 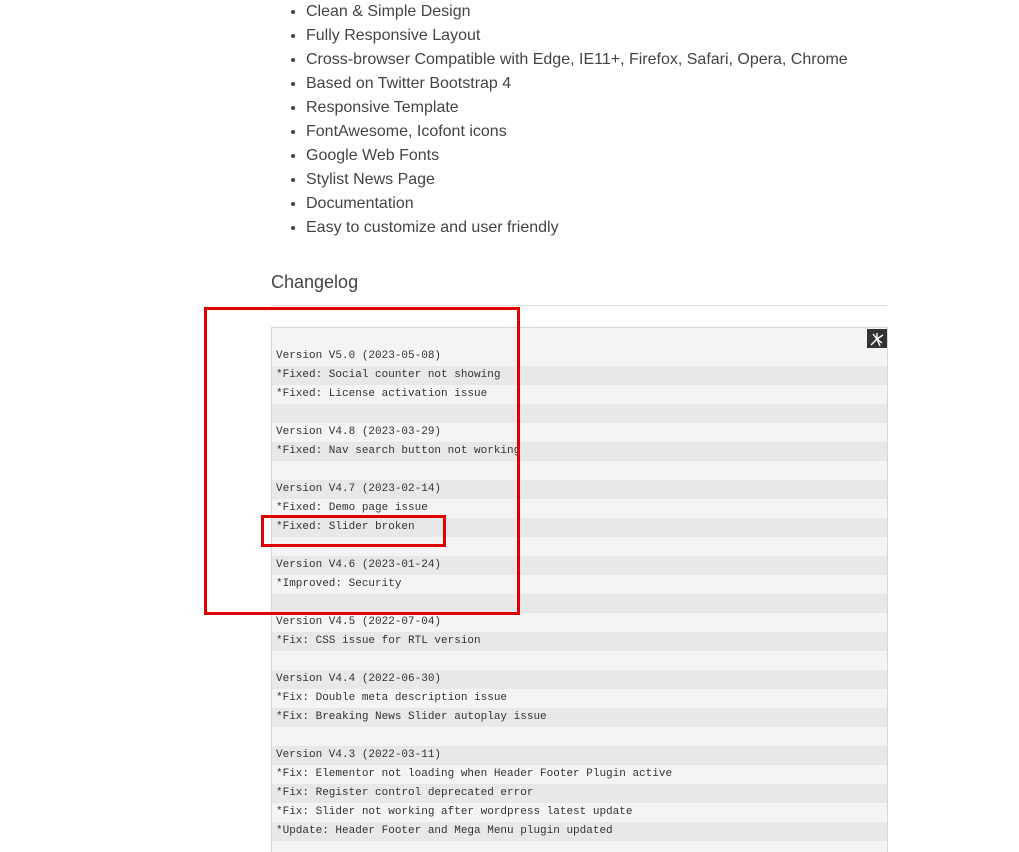 What do you see at coordinates (579, 641) in the screenshot?
I see `code-line: *Fix: CSS issue for RTL version` at bounding box center [579, 641].